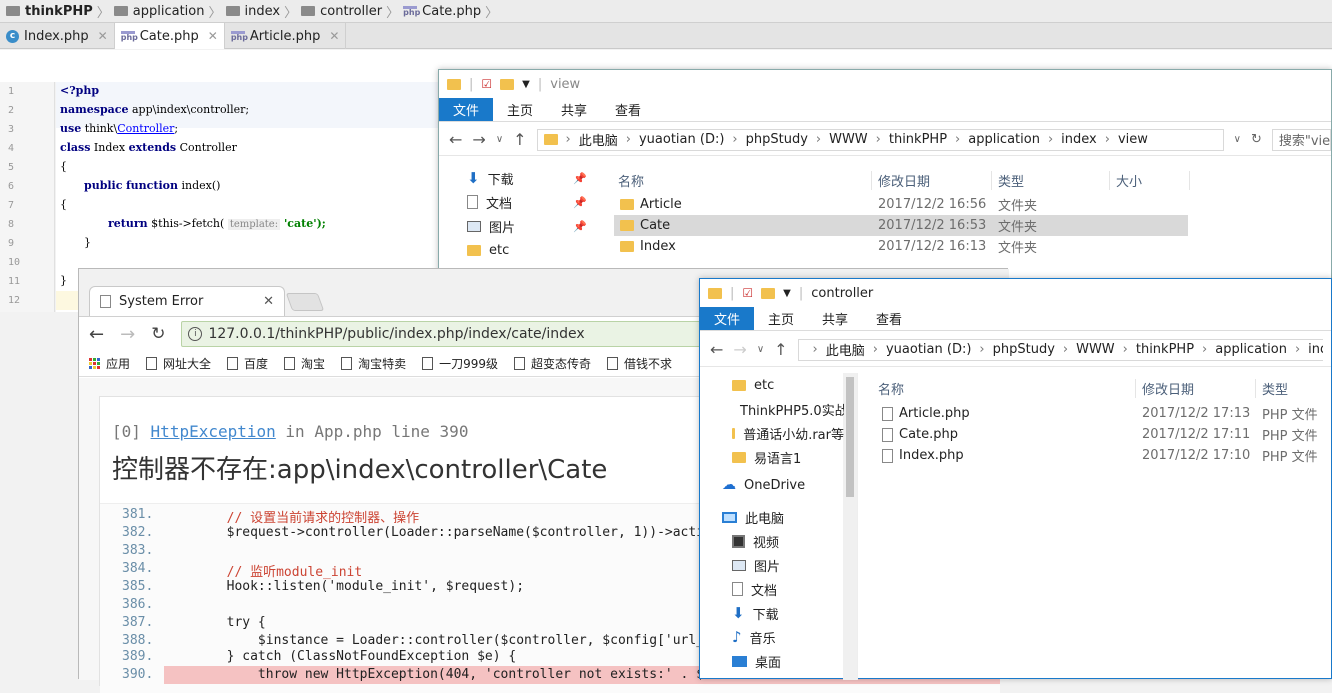  What do you see at coordinates (972, 204) in the screenshot?
I see `file-row: Article 2017/12/2 16:56 文件夹` at bounding box center [972, 204].